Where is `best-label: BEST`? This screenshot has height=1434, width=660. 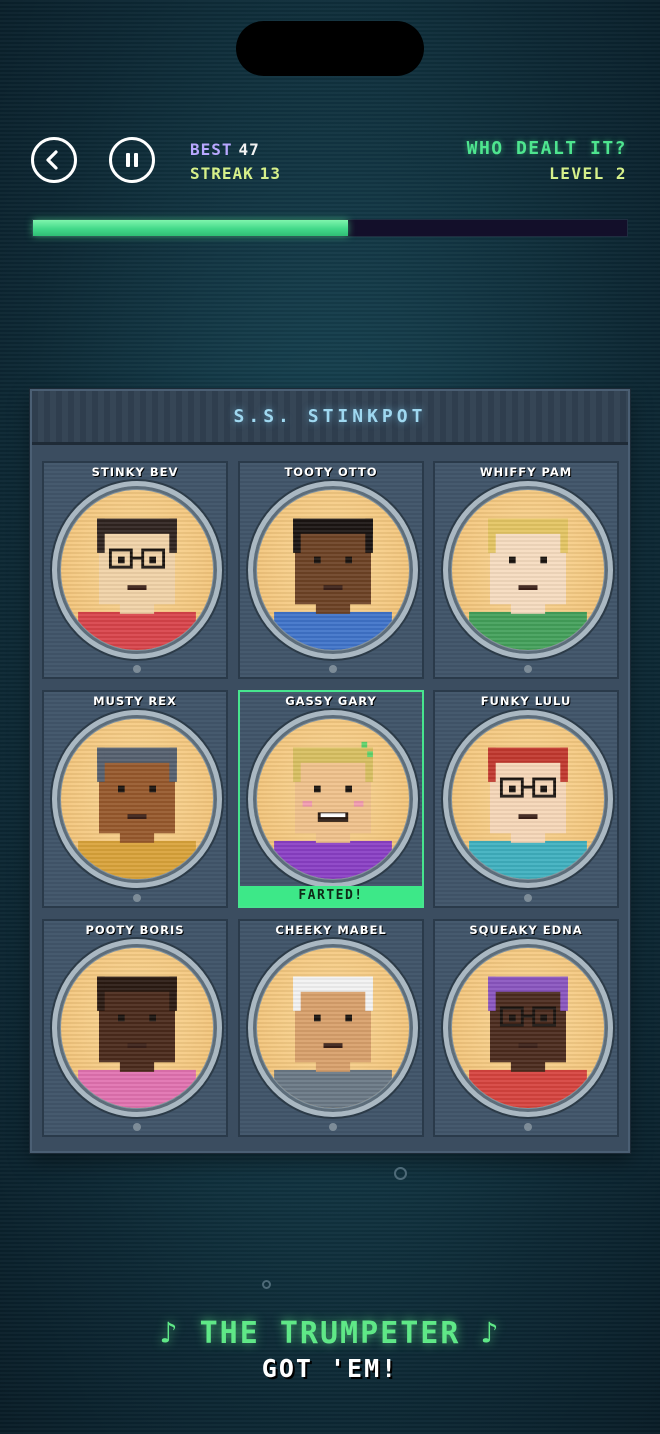
best-label: BEST is located at coordinates (211, 149).